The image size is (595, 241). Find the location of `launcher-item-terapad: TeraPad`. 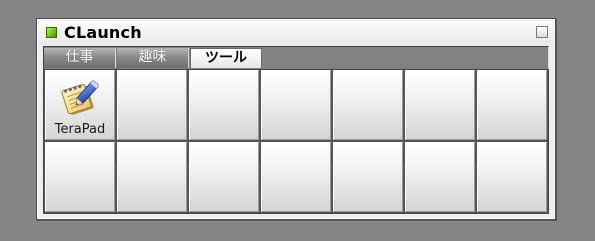

launcher-item-terapad: TeraPad is located at coordinates (80, 105).